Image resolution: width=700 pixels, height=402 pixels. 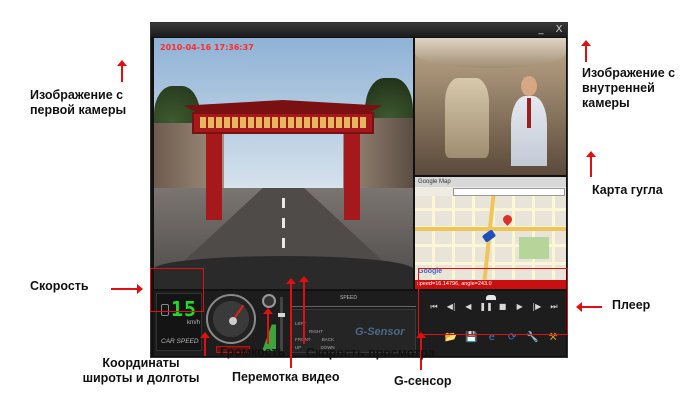 What do you see at coordinates (281, 315) in the screenshot?
I see `seek-handle` at bounding box center [281, 315].